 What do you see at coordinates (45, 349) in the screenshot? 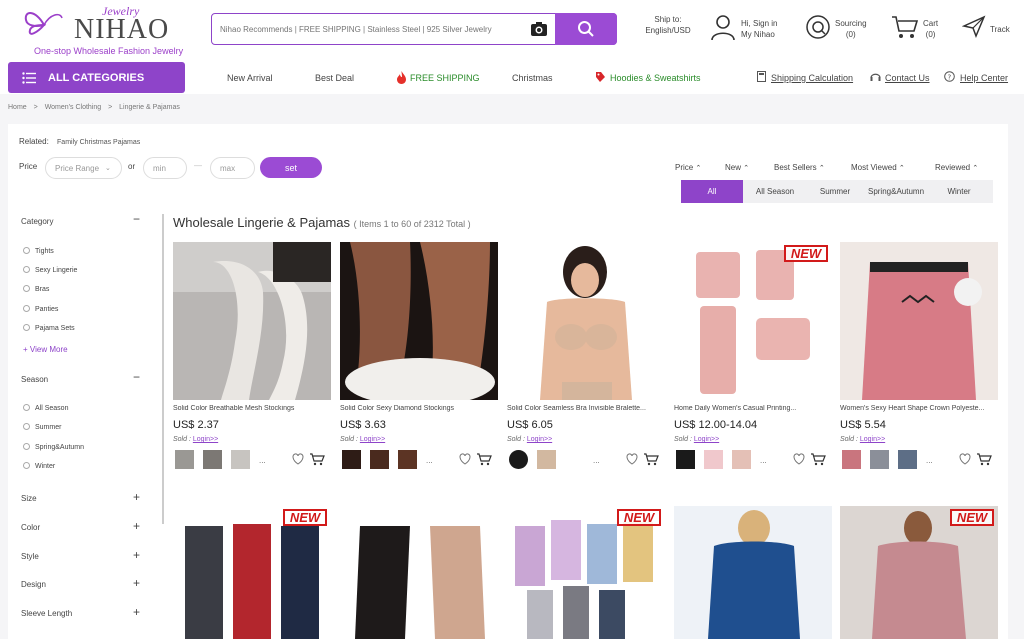
I see `view-more-link: + View More` at bounding box center [45, 349].